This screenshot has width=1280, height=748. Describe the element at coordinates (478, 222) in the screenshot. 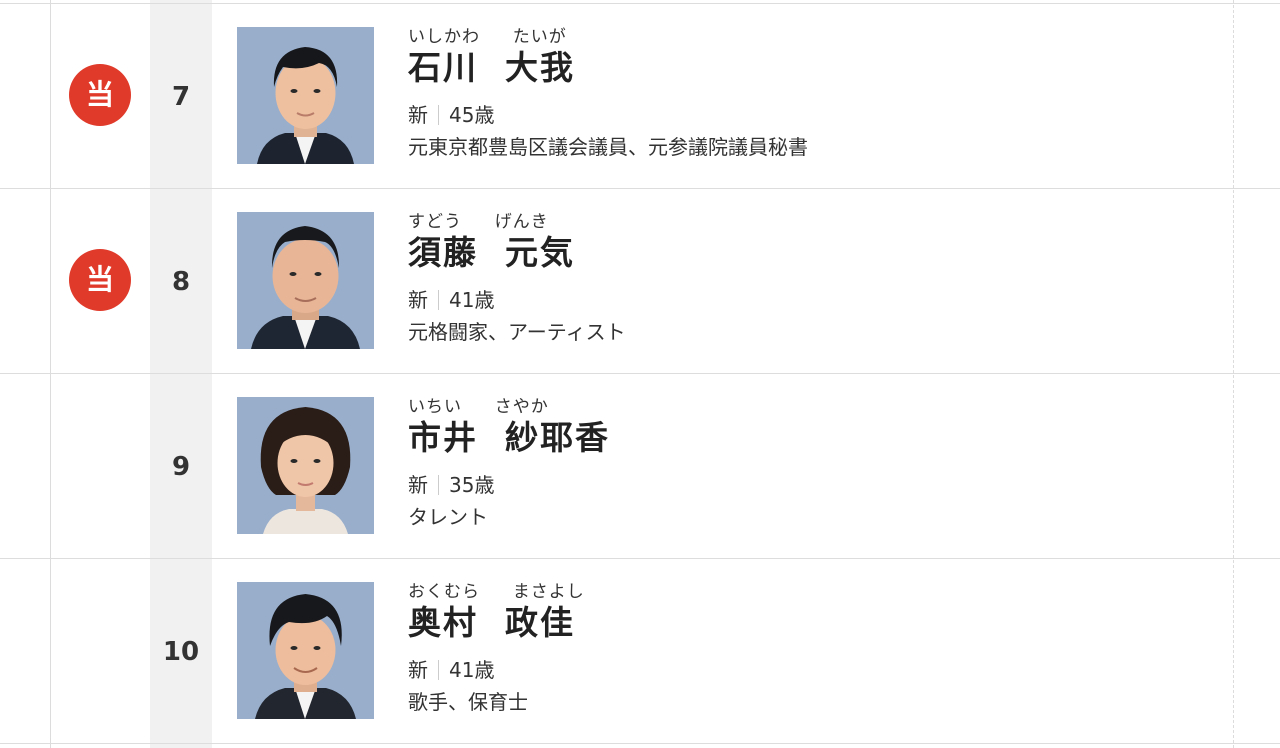

I see `candidate-name-kana: すどう げんき` at that location.